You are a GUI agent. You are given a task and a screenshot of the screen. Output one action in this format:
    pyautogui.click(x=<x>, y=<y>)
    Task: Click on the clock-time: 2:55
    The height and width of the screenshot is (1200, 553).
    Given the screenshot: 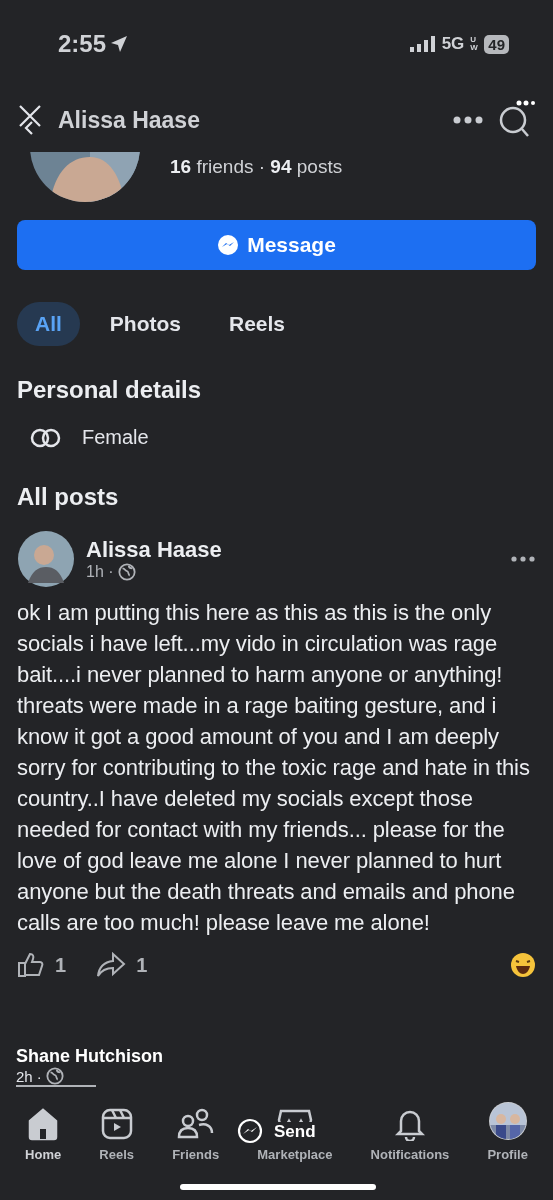 What is the action you would take?
    pyautogui.click(x=82, y=44)
    